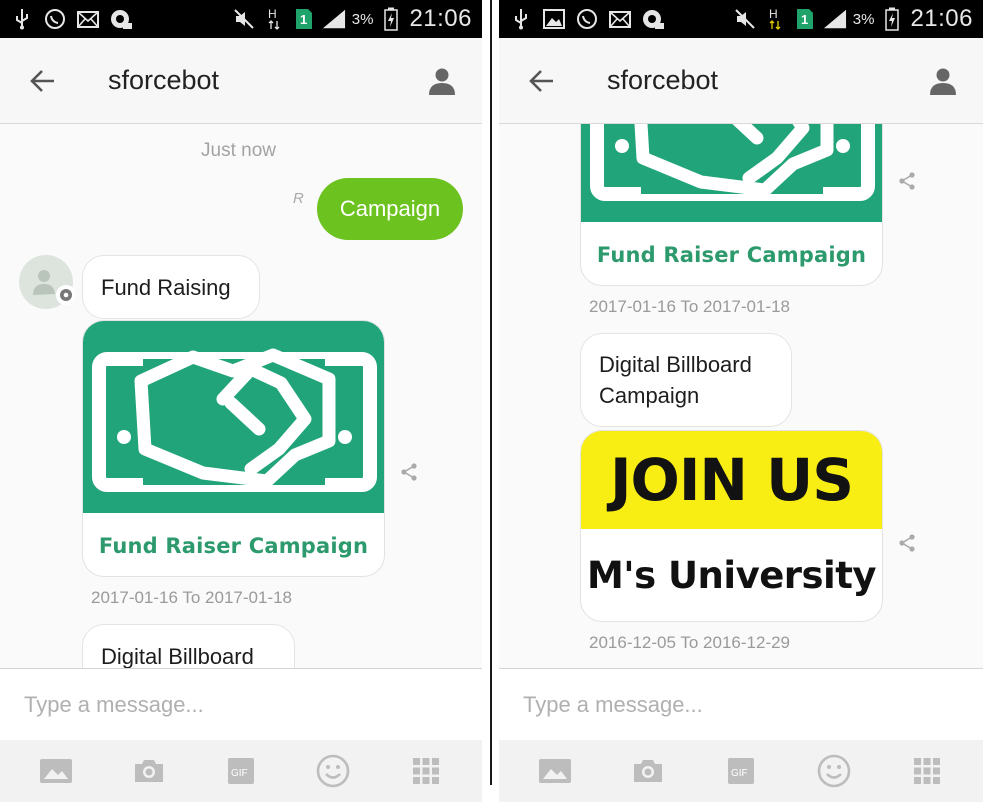 The width and height of the screenshot is (983, 802). Describe the element at coordinates (690, 642) in the screenshot. I see `card-date-range: 2016-12-05 To 2016-12-29` at that location.